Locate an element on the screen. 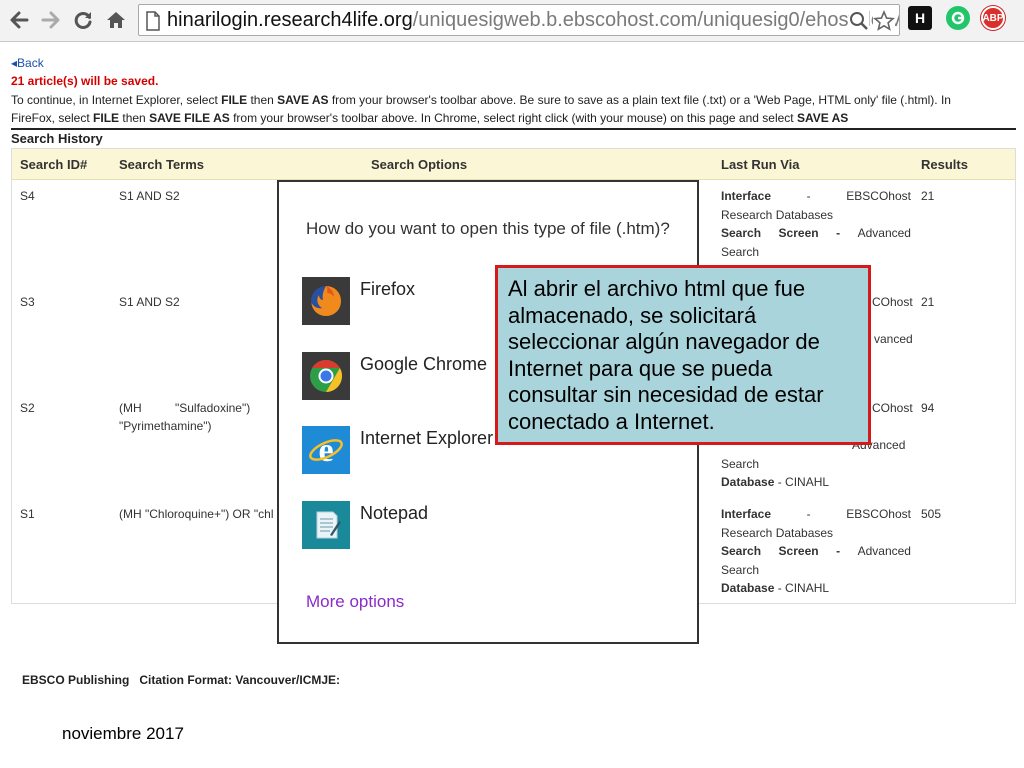  row-s4-results: 21 is located at coordinates (928, 196).